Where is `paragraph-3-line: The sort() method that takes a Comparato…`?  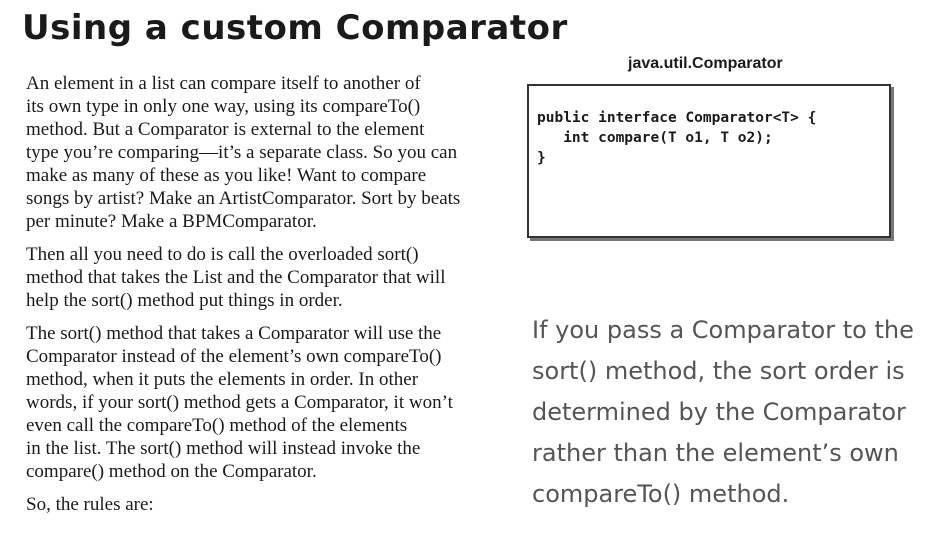
paragraph-3-line: The sort() method that takes a Comparato… is located at coordinates (234, 333).